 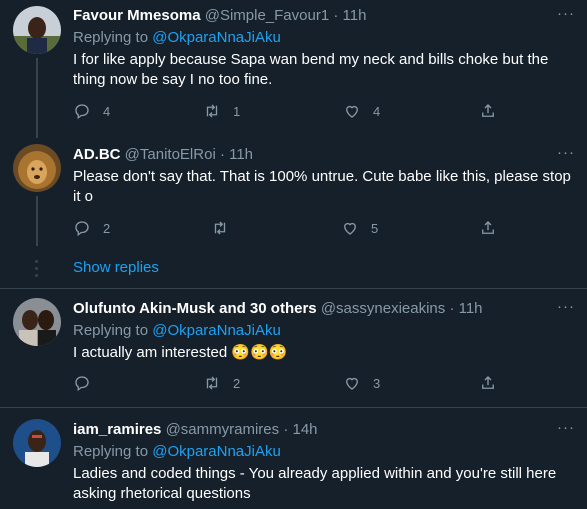 What do you see at coordinates (116, 267) in the screenshot?
I see `show-replies-link: Show replies` at bounding box center [116, 267].